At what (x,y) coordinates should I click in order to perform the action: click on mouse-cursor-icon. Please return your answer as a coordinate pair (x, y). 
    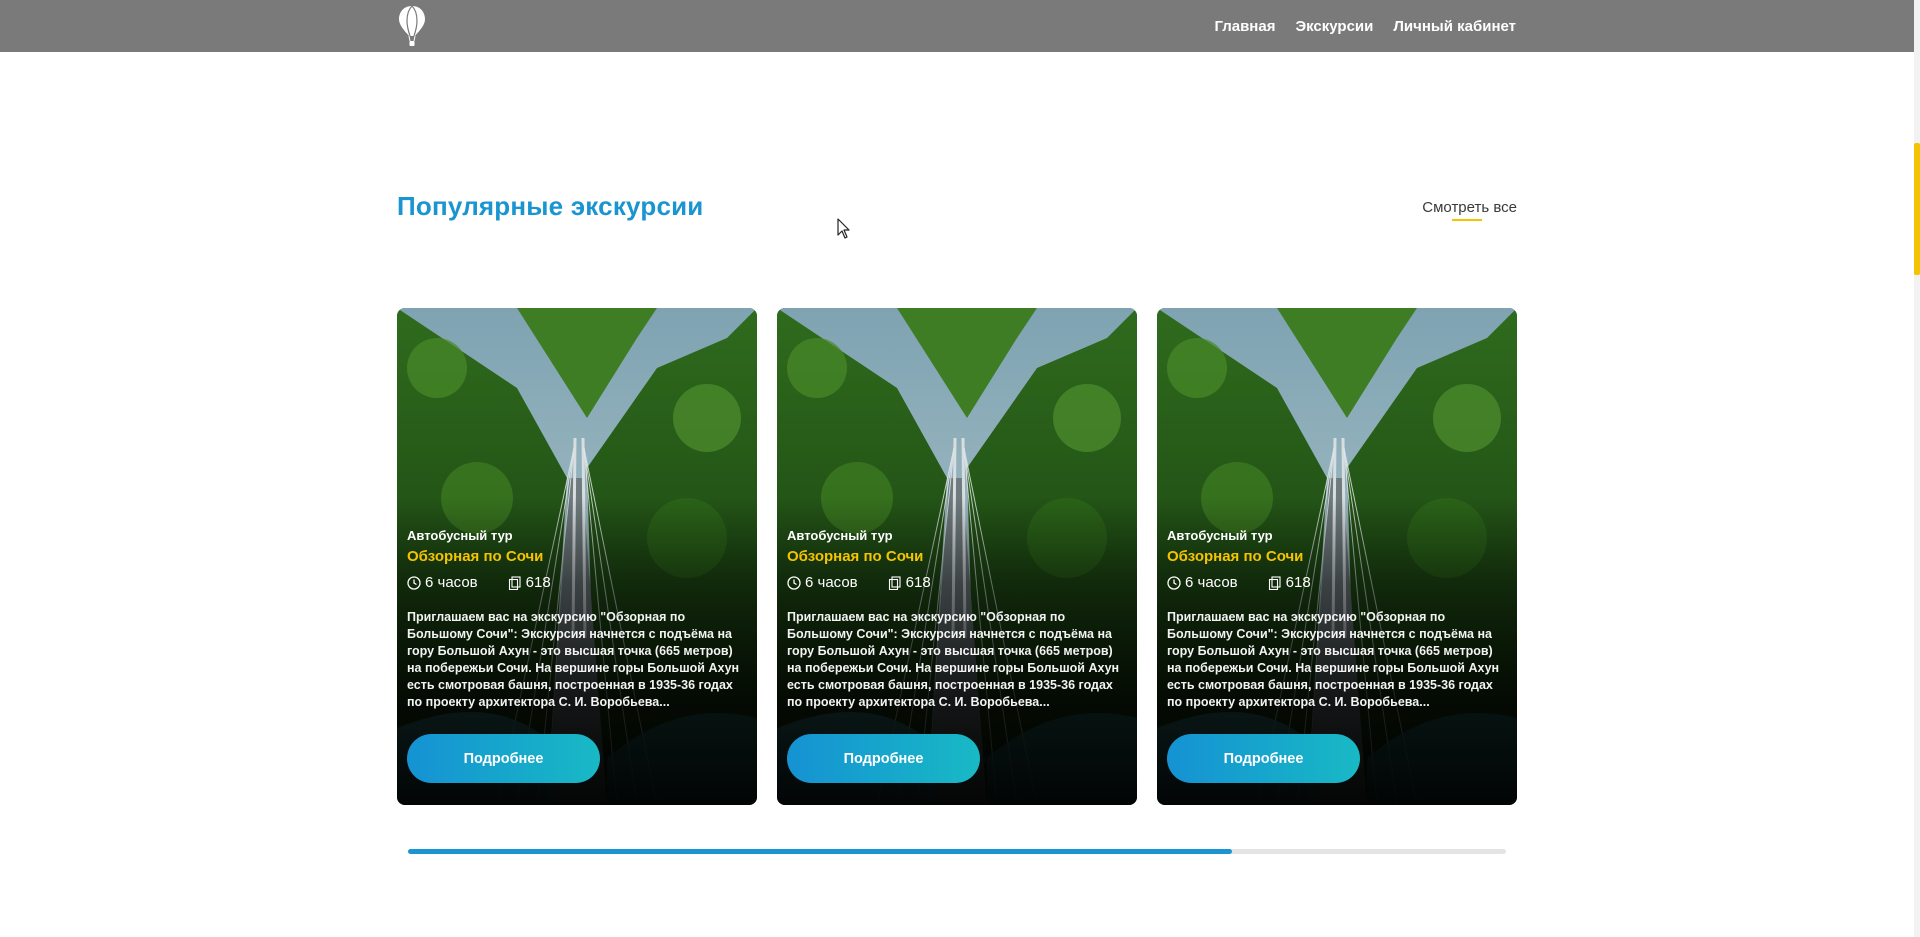
    Looking at the image, I should click on (843, 228).